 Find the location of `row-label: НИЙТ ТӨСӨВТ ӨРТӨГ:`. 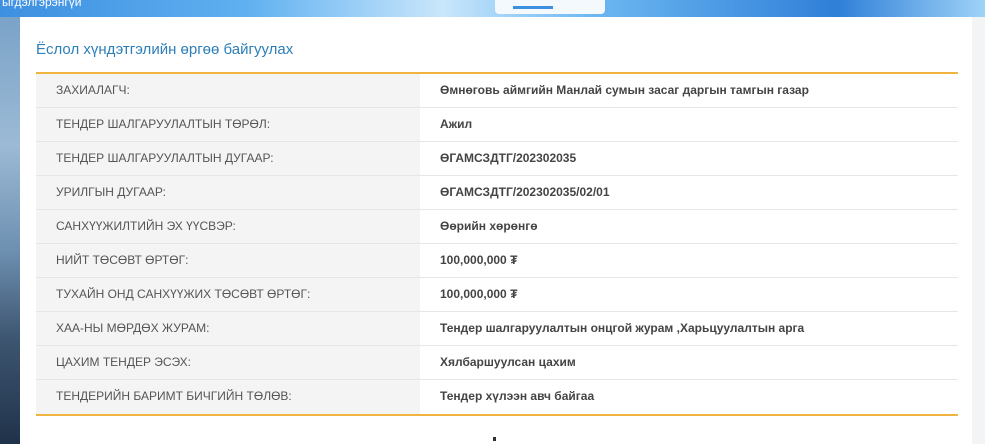

row-label: НИЙТ ТӨСӨВТ ӨРТӨГ: is located at coordinates (228, 260).